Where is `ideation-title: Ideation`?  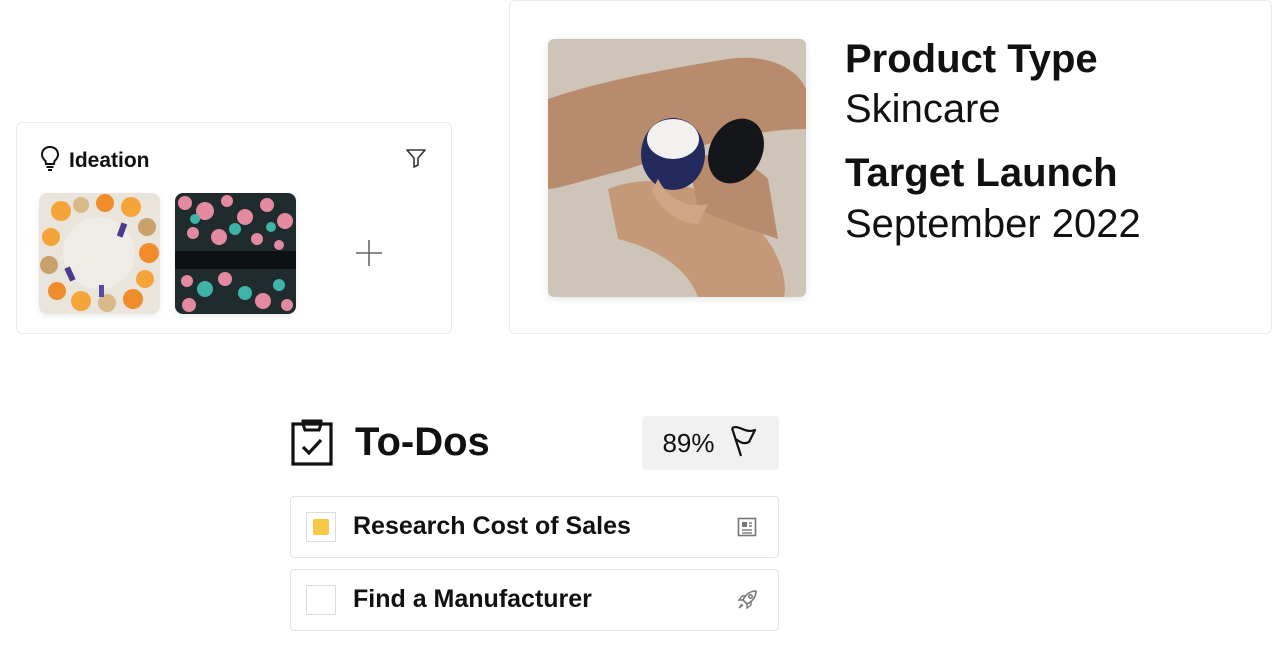
ideation-title: Ideation is located at coordinates (109, 160).